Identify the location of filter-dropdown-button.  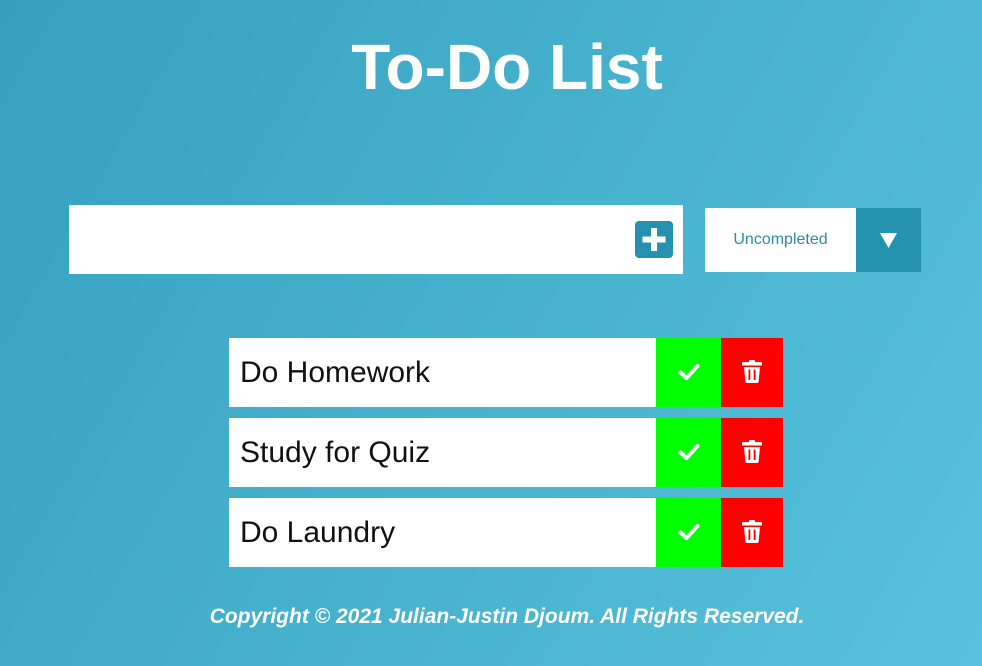
(888, 240).